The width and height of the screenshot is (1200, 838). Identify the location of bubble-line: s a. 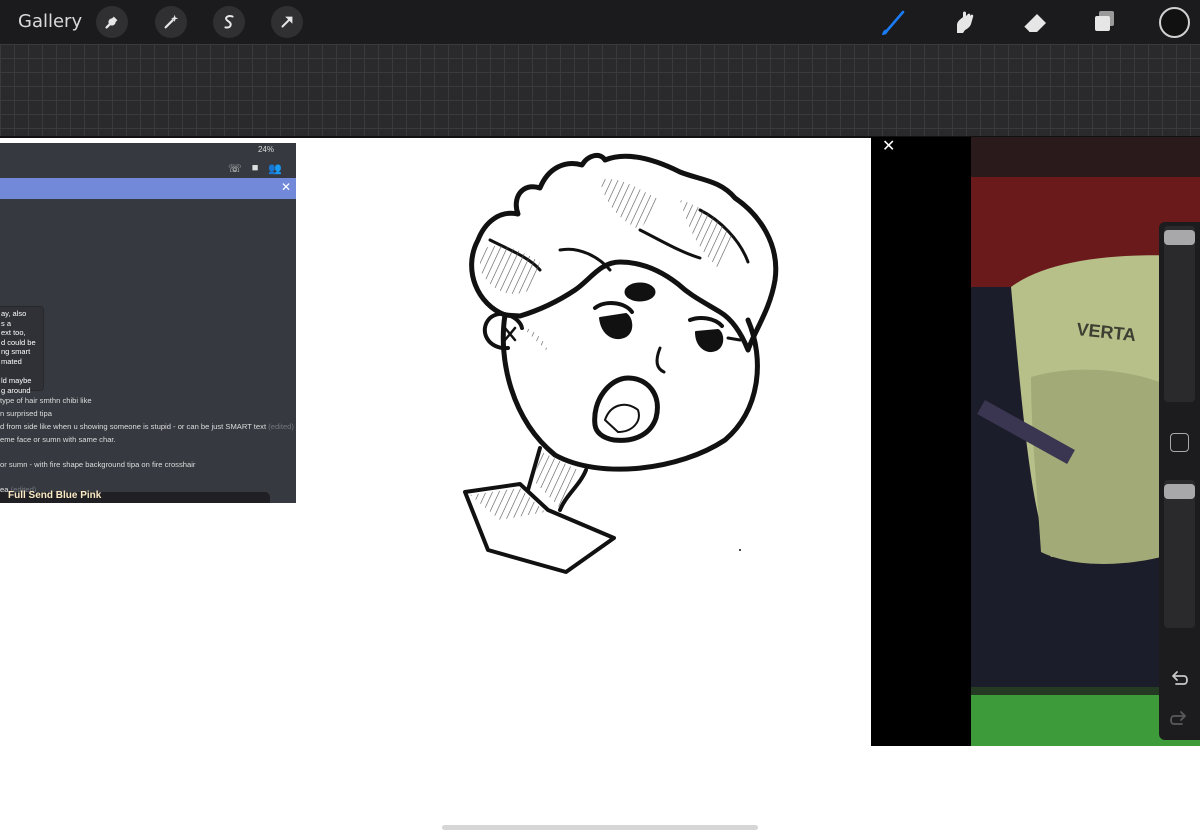
(6, 323).